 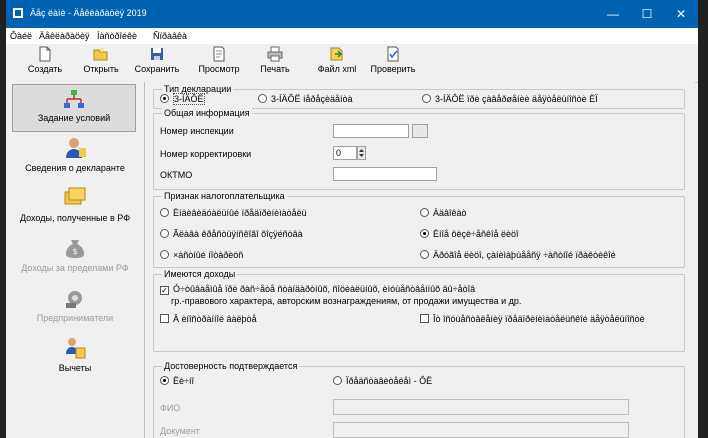 What do you see at coordinates (180, 431) in the screenshot?
I see `document-label: Документ` at bounding box center [180, 431].